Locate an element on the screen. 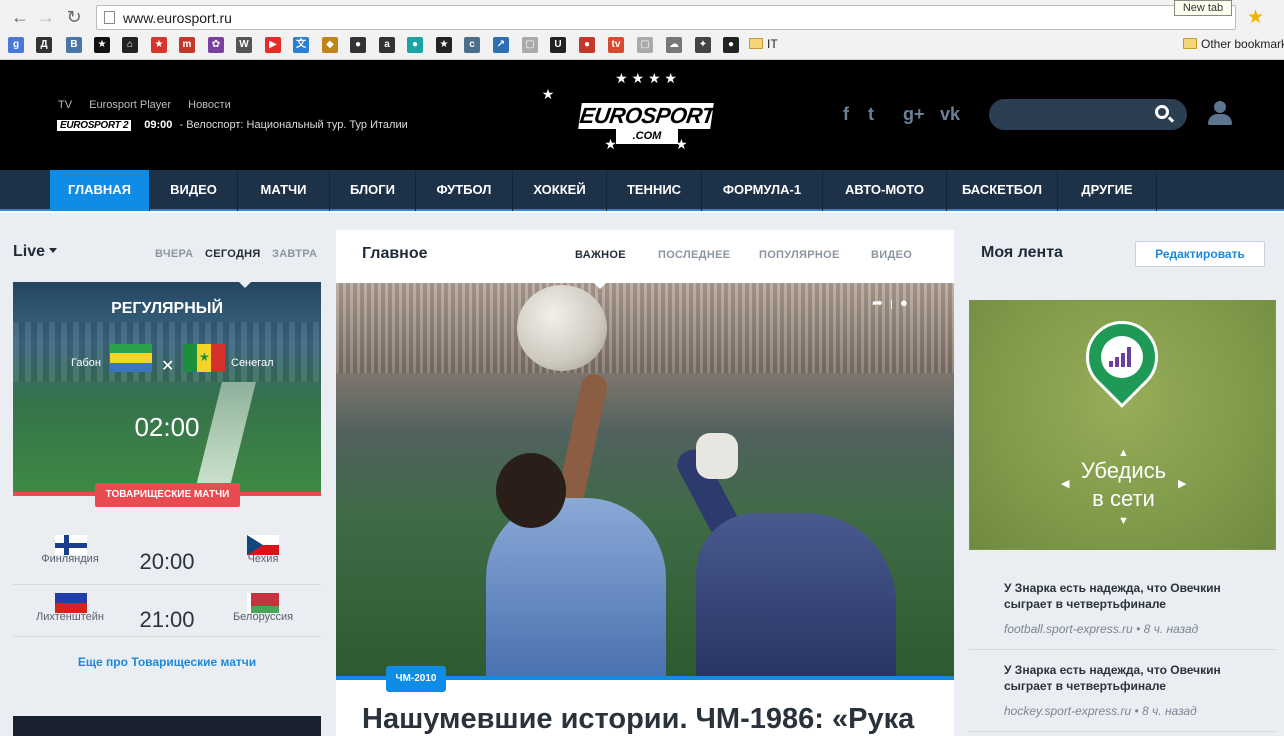 Image resolution: width=1284 pixels, height=736 pixels. comment-icon: ● is located at coordinates (904, 302).